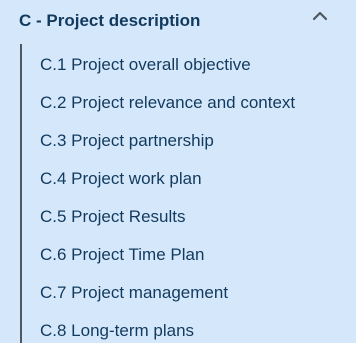 The width and height of the screenshot is (356, 343). I want to click on section-item-c4: C.4 Project work plan, so click(178, 177).